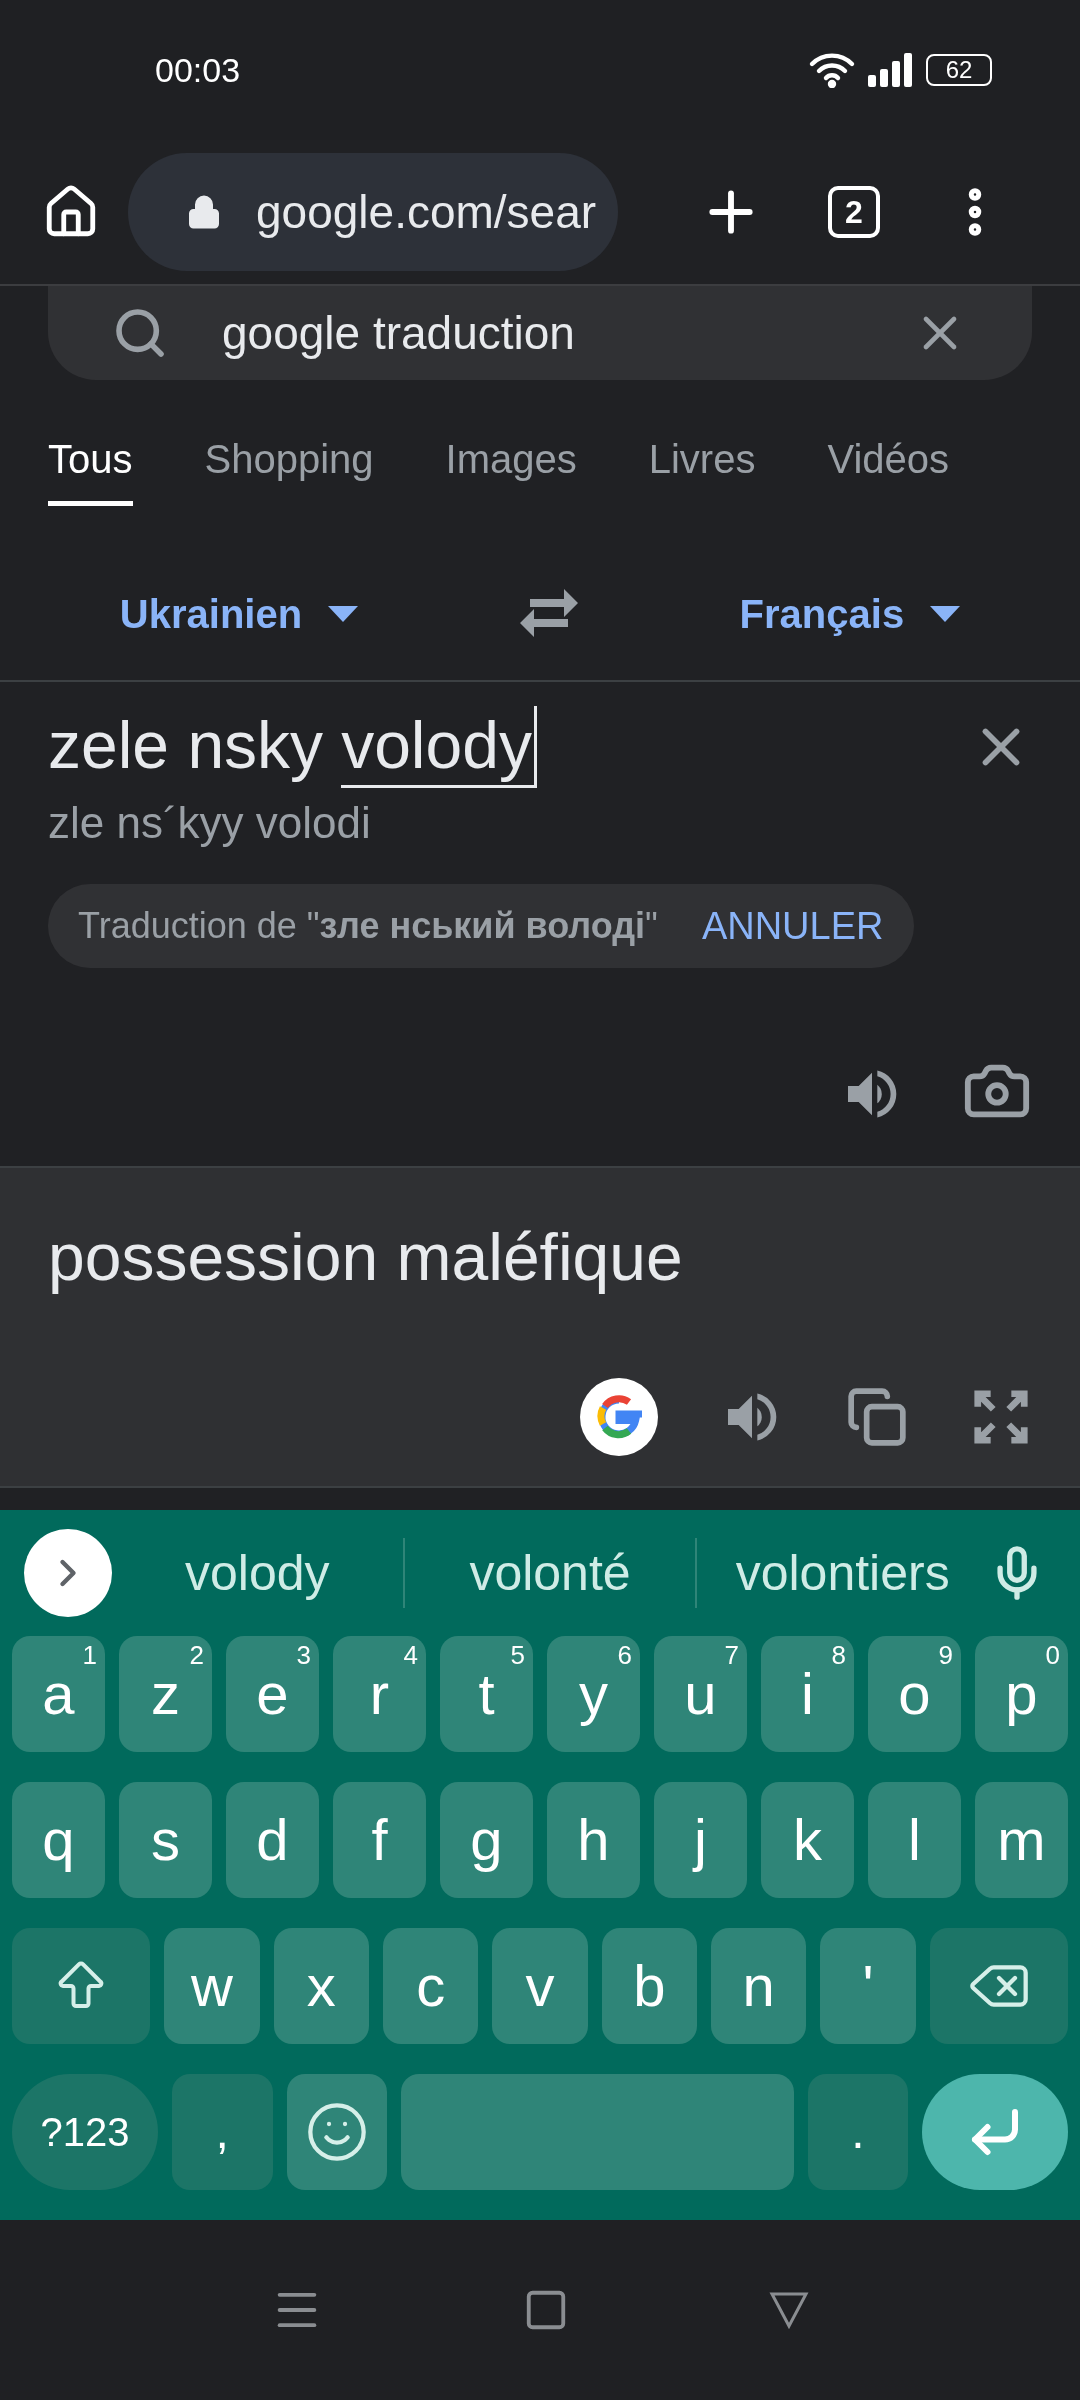 The image size is (1080, 2400). What do you see at coordinates (593, 1694) in the screenshot?
I see `keyboard-key: y 6` at bounding box center [593, 1694].